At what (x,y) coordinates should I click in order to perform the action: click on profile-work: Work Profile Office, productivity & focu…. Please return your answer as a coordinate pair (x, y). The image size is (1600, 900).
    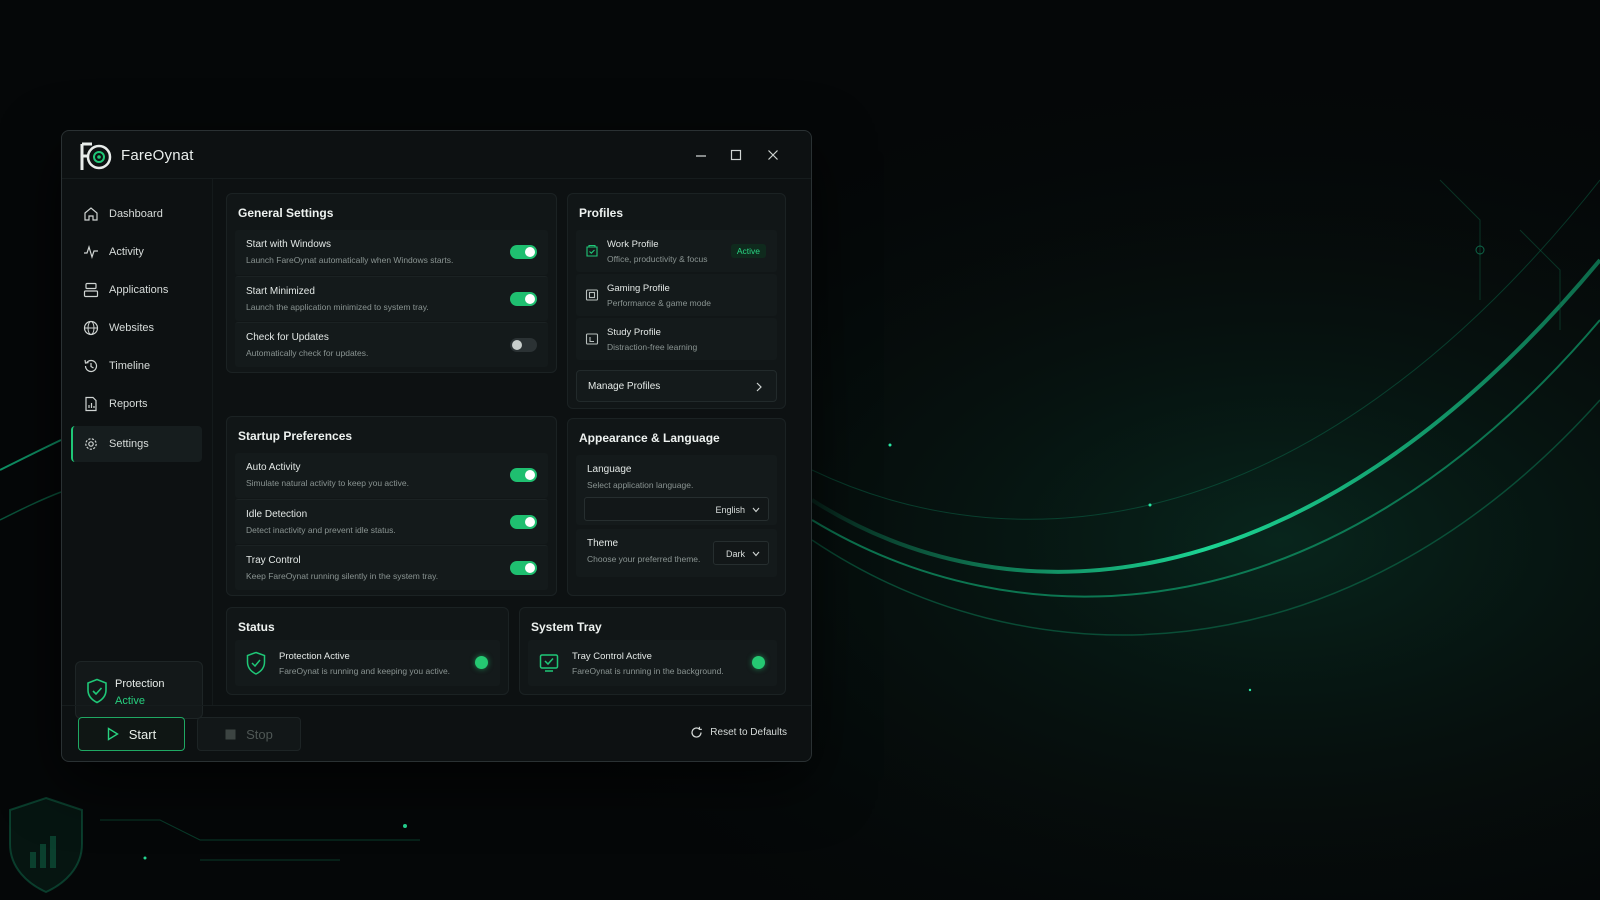
    Looking at the image, I should click on (676, 251).